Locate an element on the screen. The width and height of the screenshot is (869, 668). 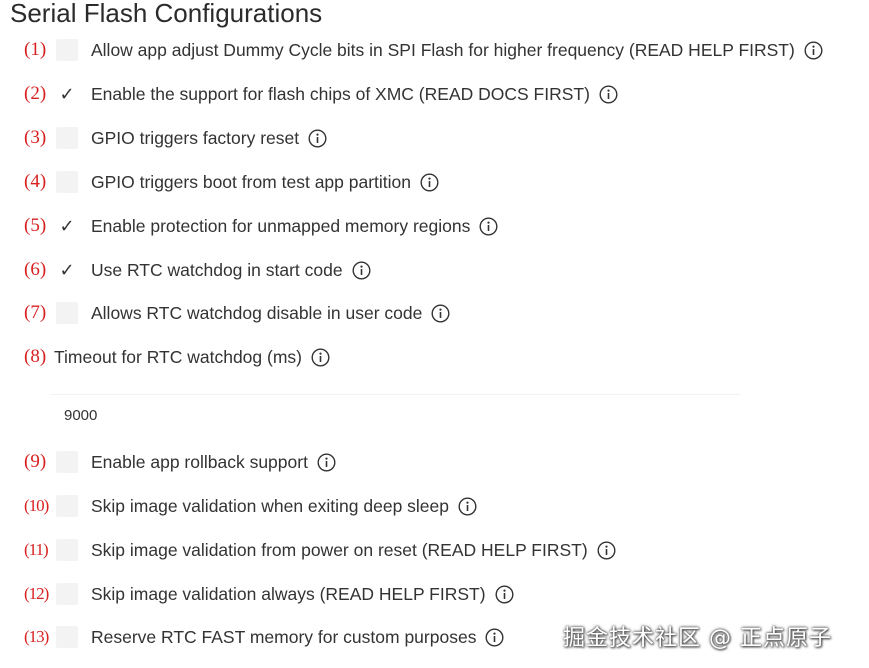
annotation-number: (5) is located at coordinates (35, 225).